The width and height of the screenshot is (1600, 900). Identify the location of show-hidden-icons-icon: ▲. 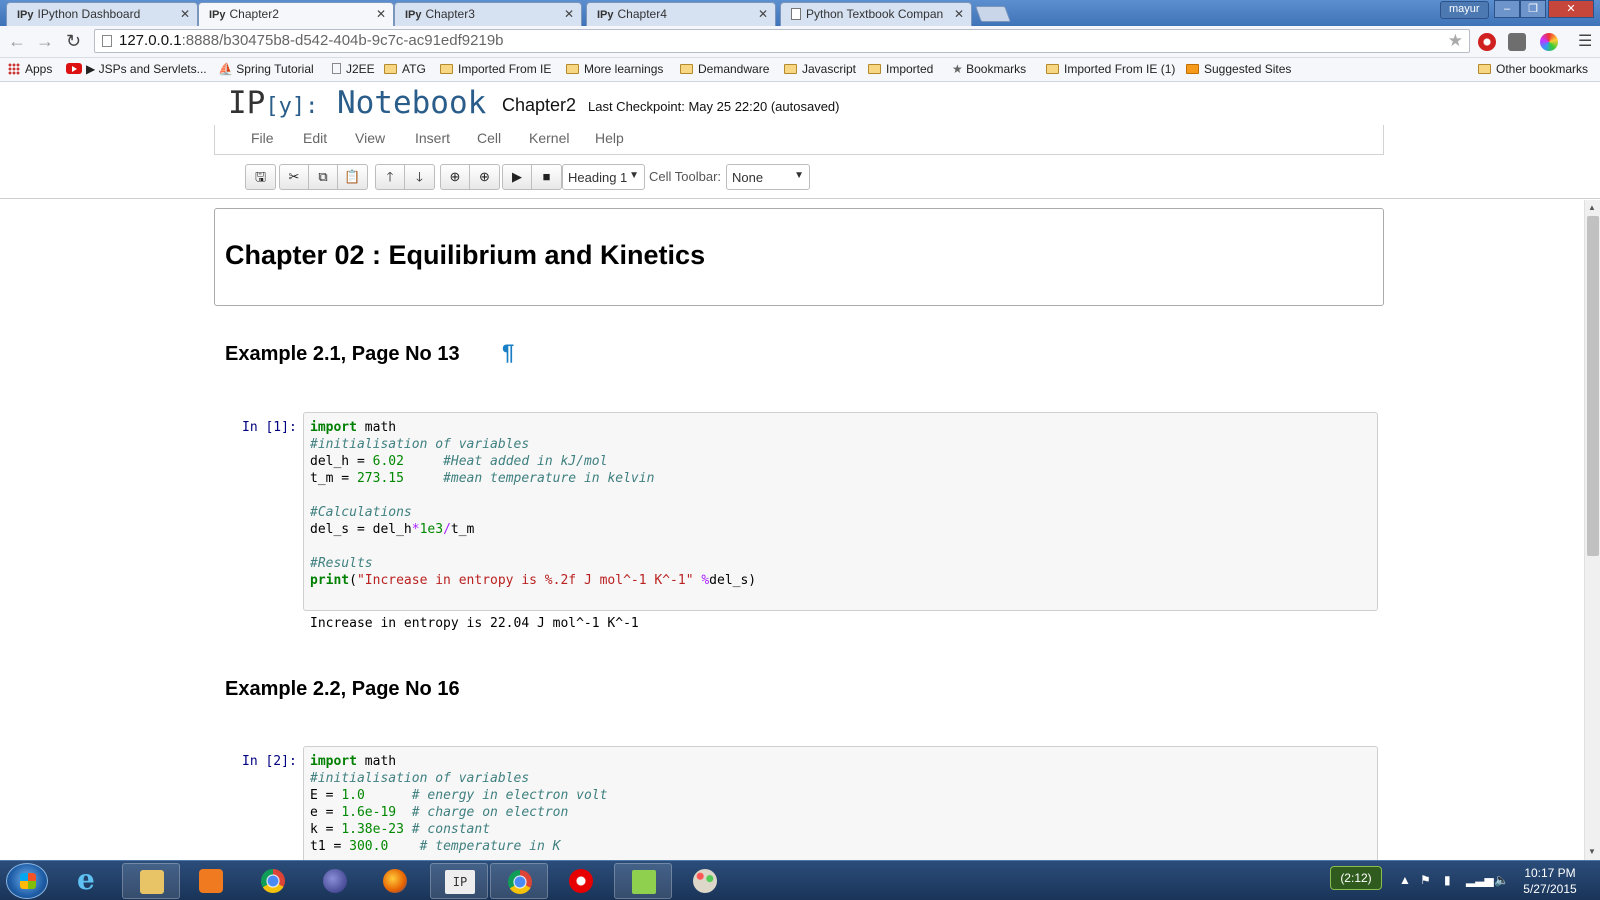
(1405, 880).